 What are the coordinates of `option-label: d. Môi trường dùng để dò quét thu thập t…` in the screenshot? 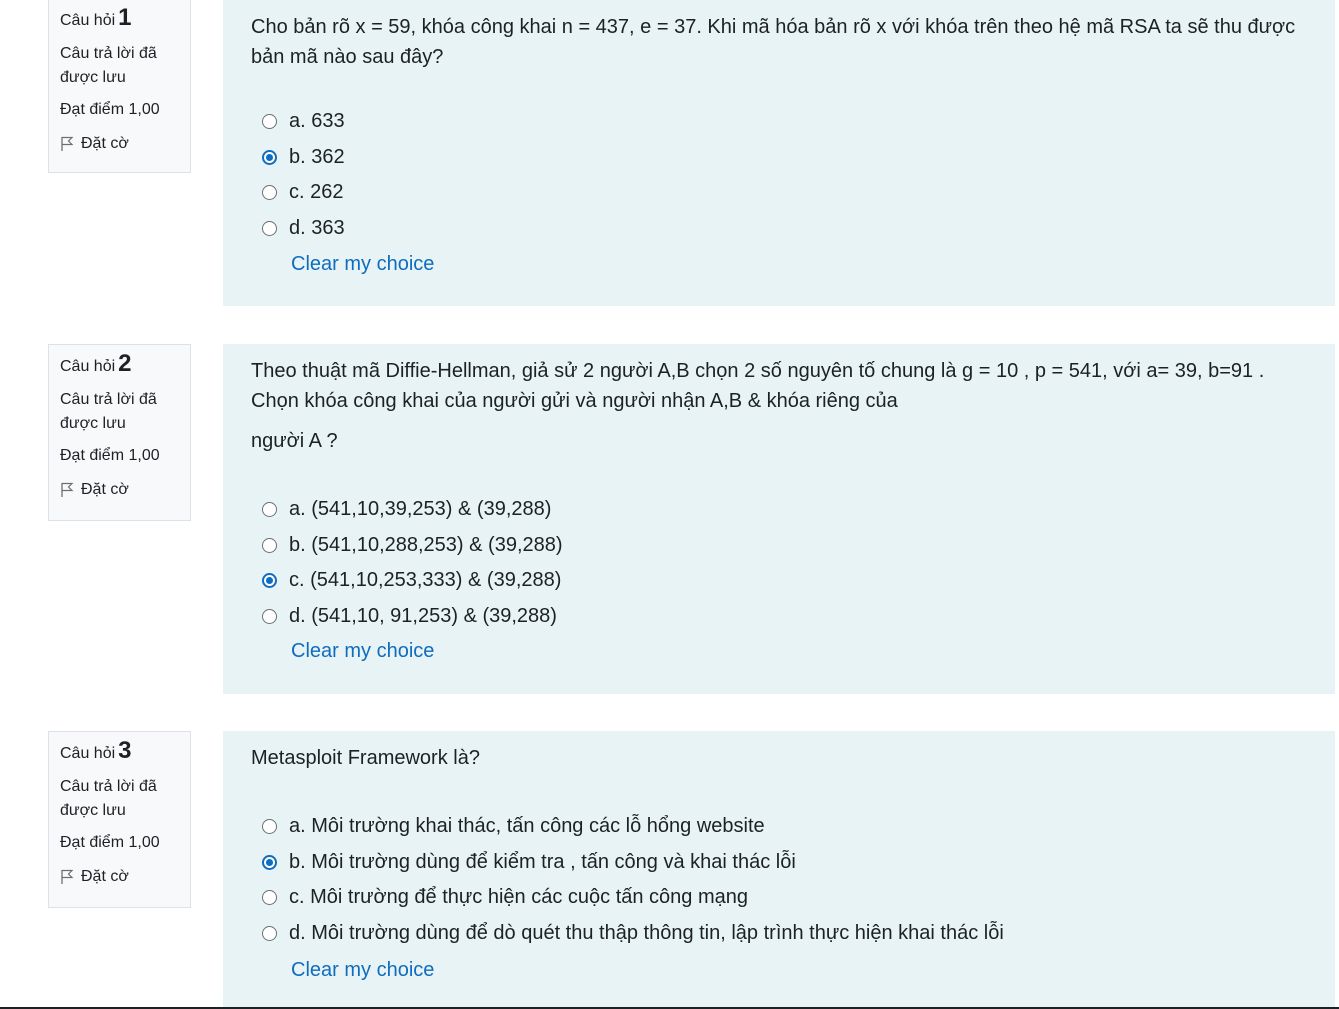 It's located at (646, 933).